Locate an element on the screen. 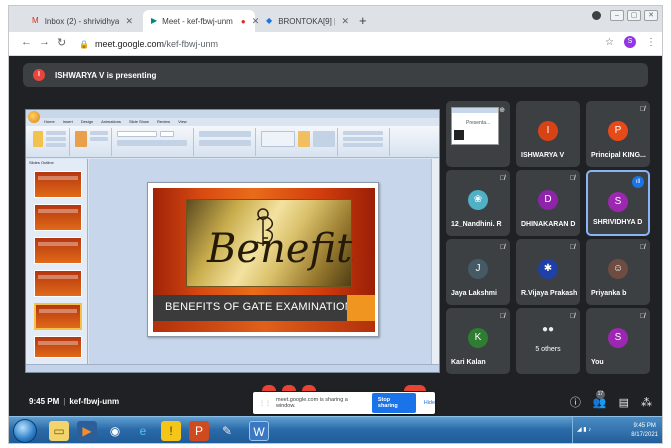 The height and width of the screenshot is (448, 671). office-button-icon is located at coordinates (34, 117).